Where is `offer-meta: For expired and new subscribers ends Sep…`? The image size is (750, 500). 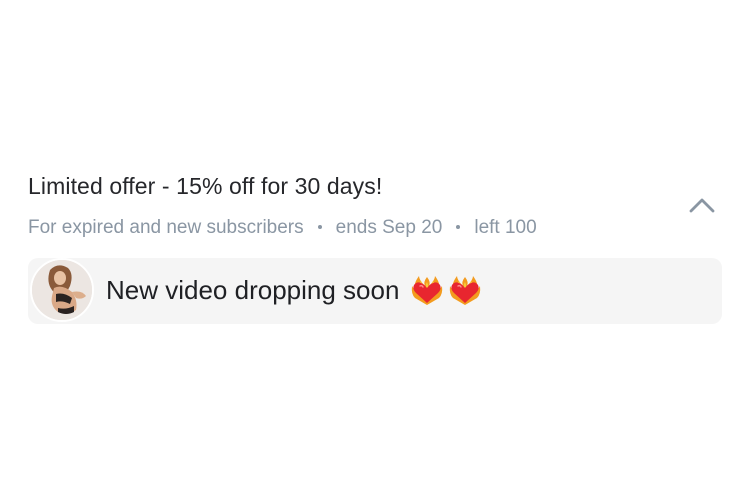
offer-meta: For expired and new subscribers ends Sep… is located at coordinates (282, 228).